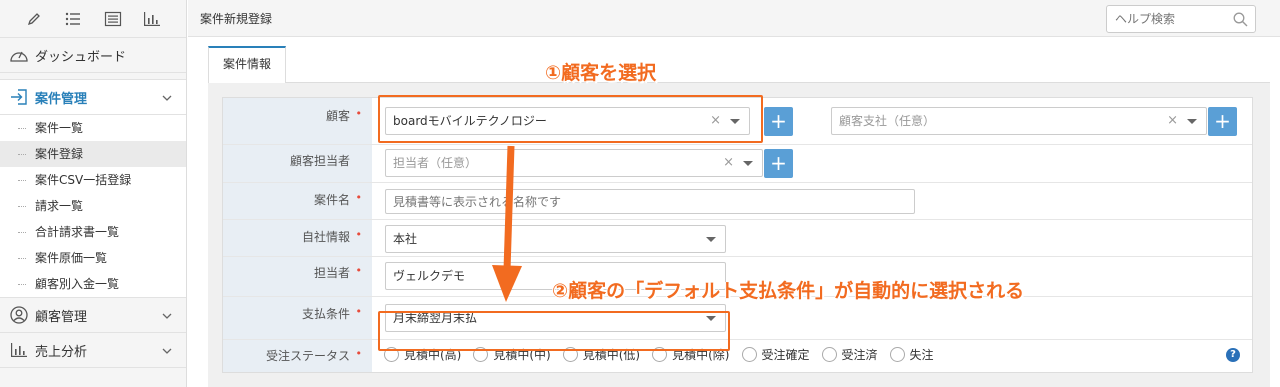  What do you see at coordinates (61, 99) in the screenshot?
I see `sidebar-item-label: 案件管理` at bounding box center [61, 99].